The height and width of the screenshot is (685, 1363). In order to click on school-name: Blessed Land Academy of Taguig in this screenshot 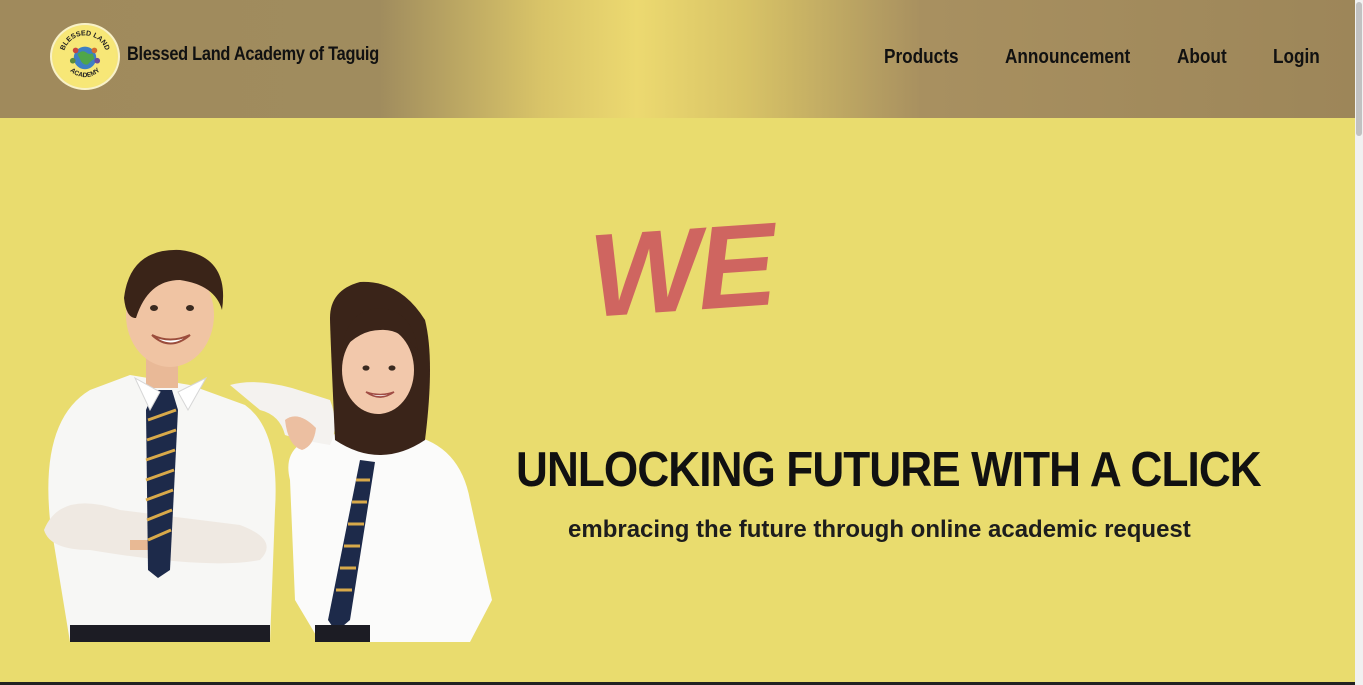, I will do `click(253, 54)`.